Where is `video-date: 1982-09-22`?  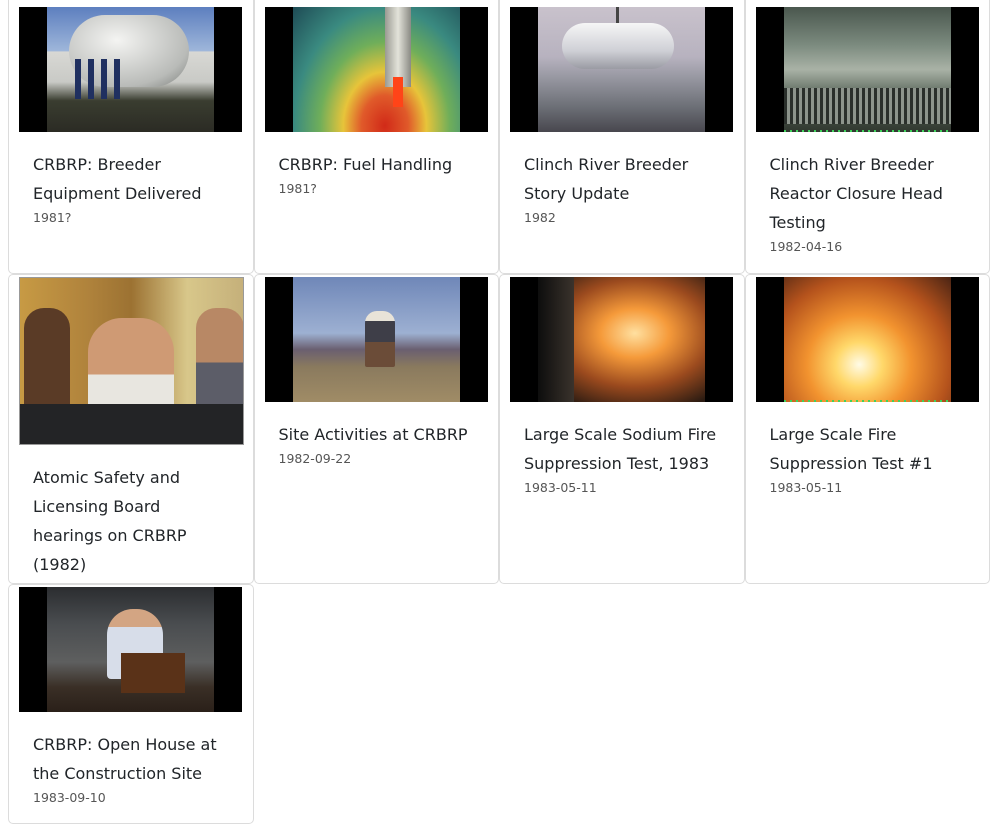
video-date: 1982-09-22 is located at coordinates (315, 458).